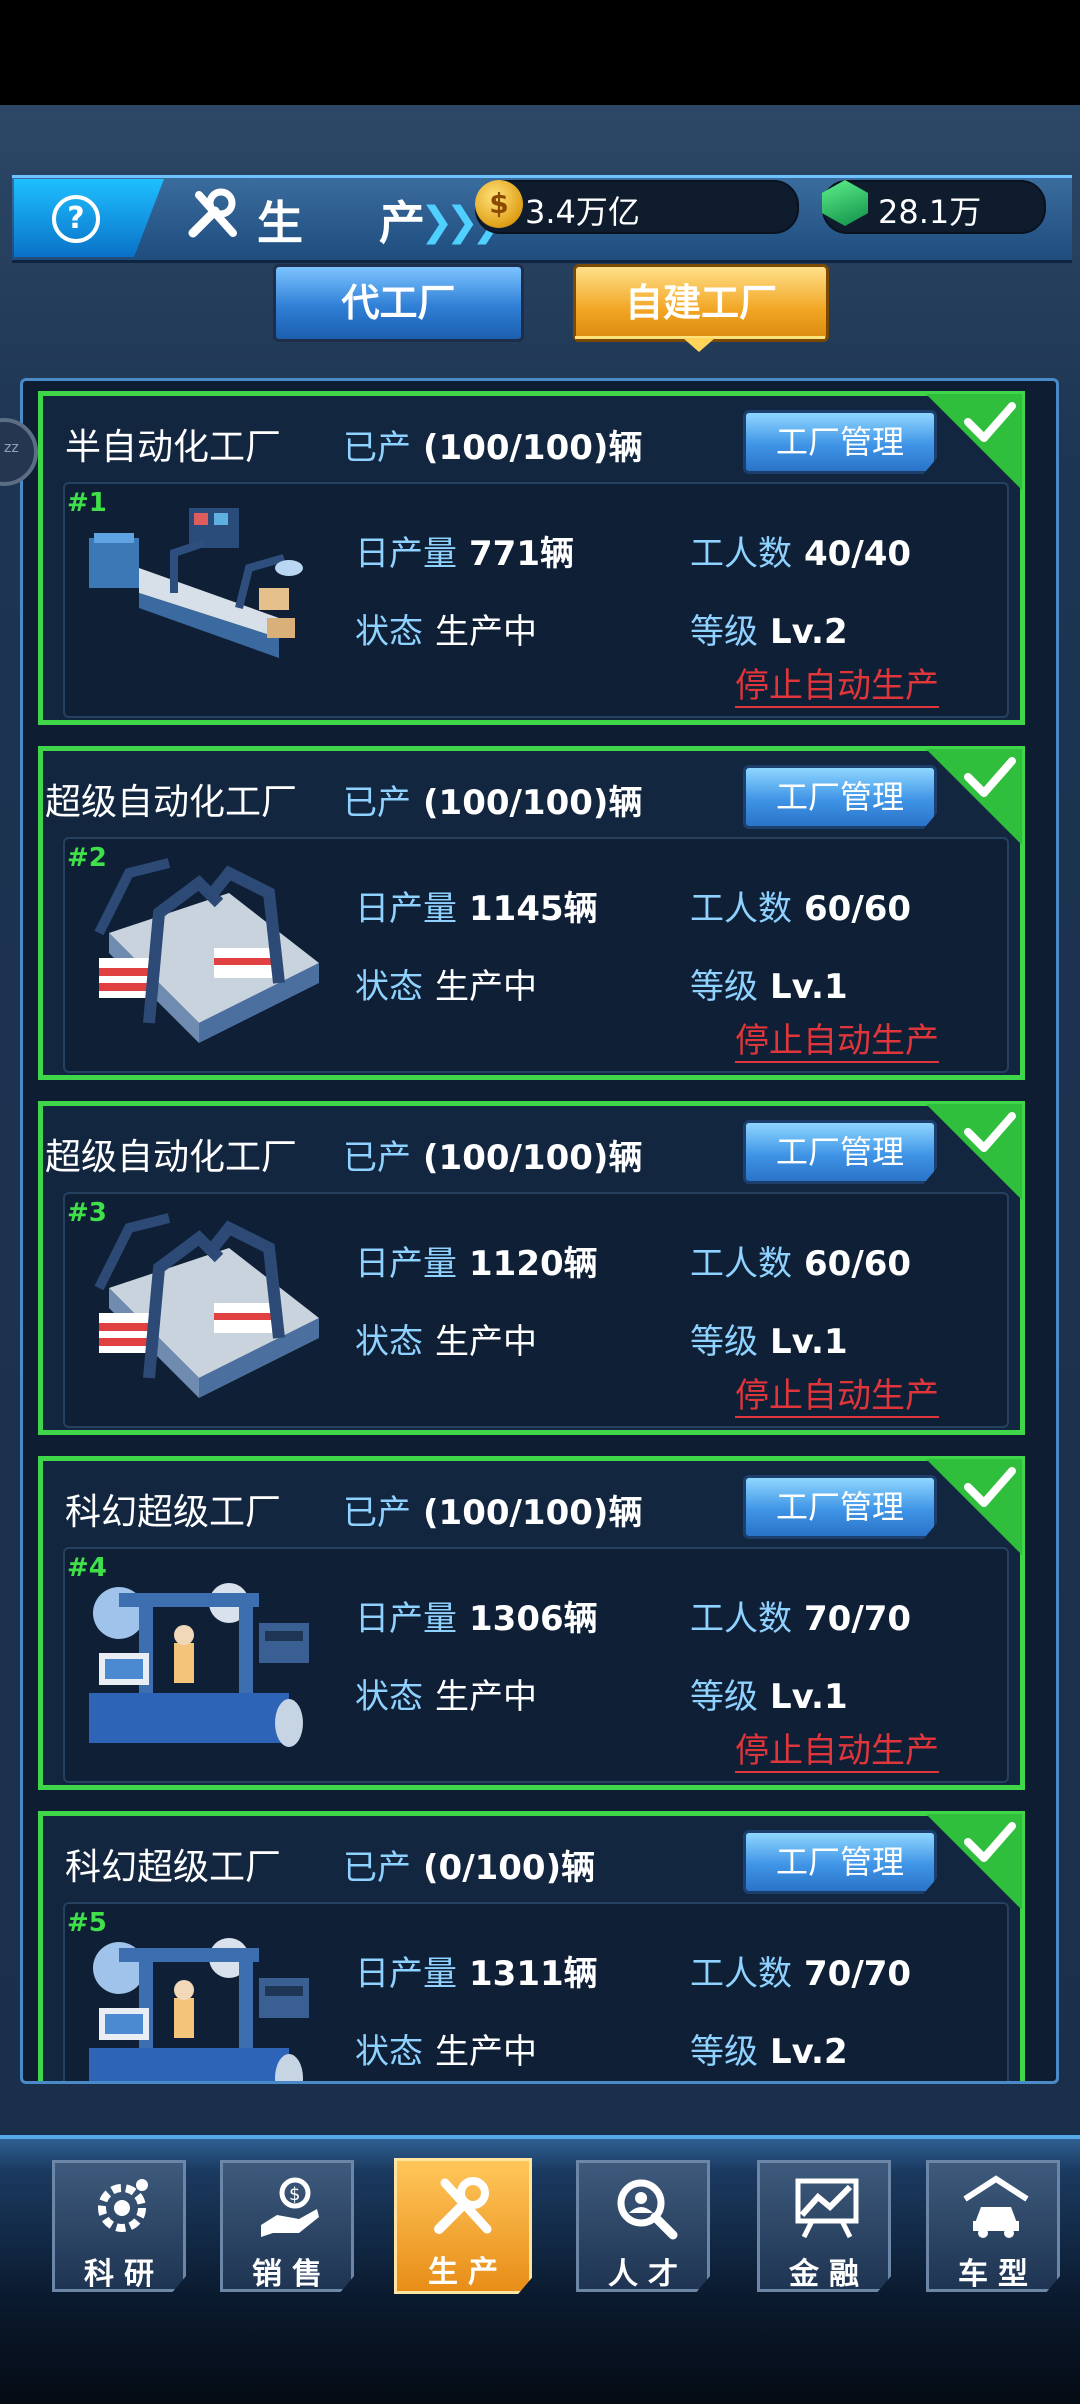  What do you see at coordinates (398, 303) in the screenshot?
I see `tab-oem-factory: 代工厂` at bounding box center [398, 303].